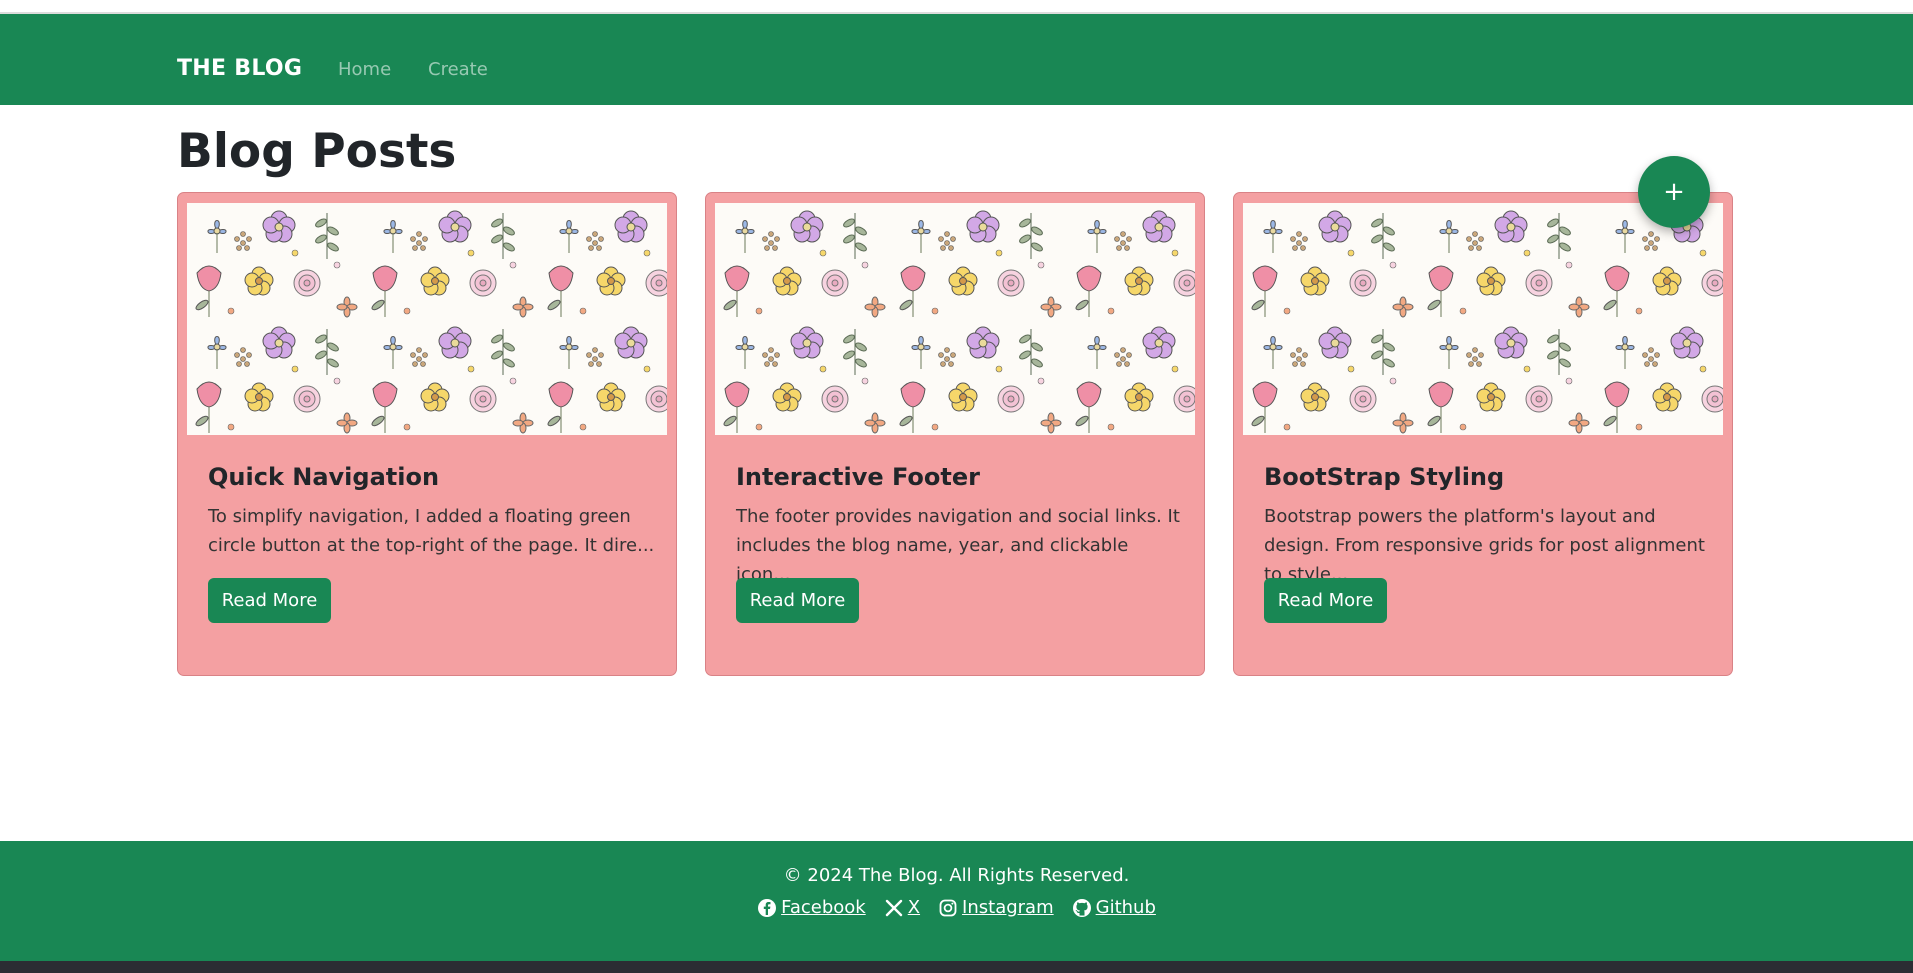  I want to click on instagram-label: Instagram, so click(1008, 907).